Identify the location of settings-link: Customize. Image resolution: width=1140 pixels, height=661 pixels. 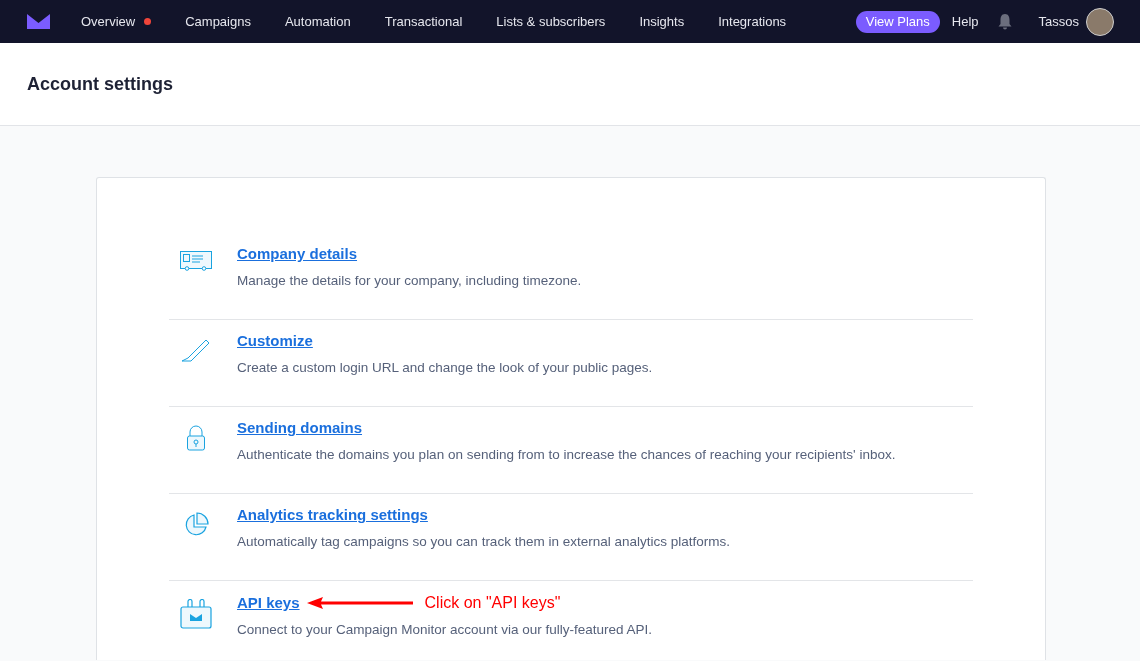
(275, 341).